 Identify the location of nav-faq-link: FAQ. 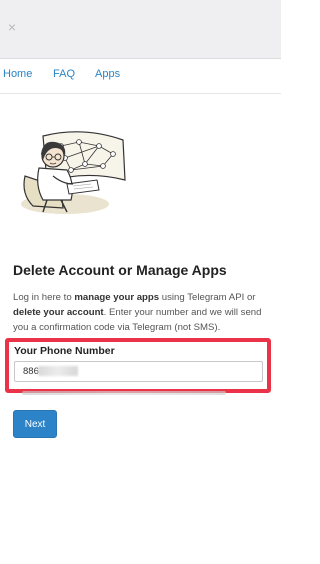
(64, 74).